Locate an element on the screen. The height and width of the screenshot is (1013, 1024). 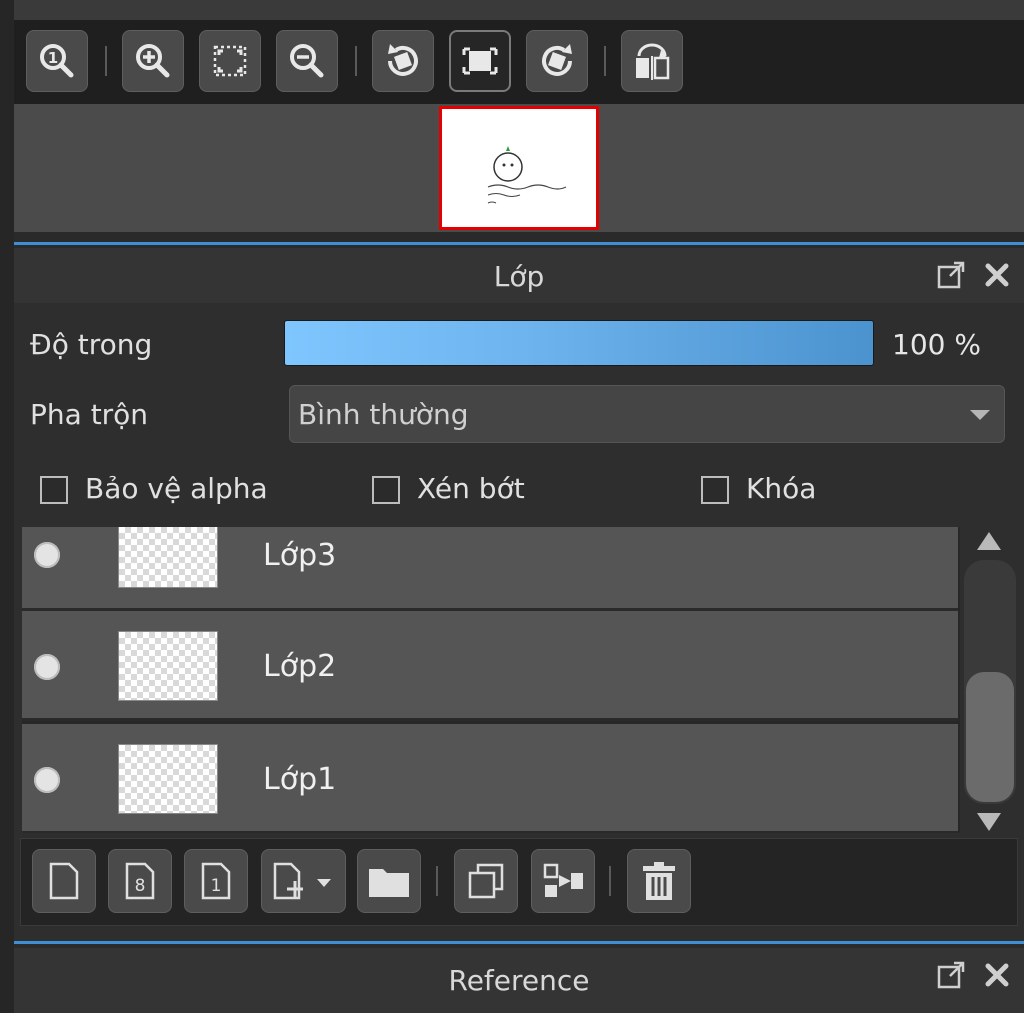
layer-scrollbar-thumb is located at coordinates (990, 737).